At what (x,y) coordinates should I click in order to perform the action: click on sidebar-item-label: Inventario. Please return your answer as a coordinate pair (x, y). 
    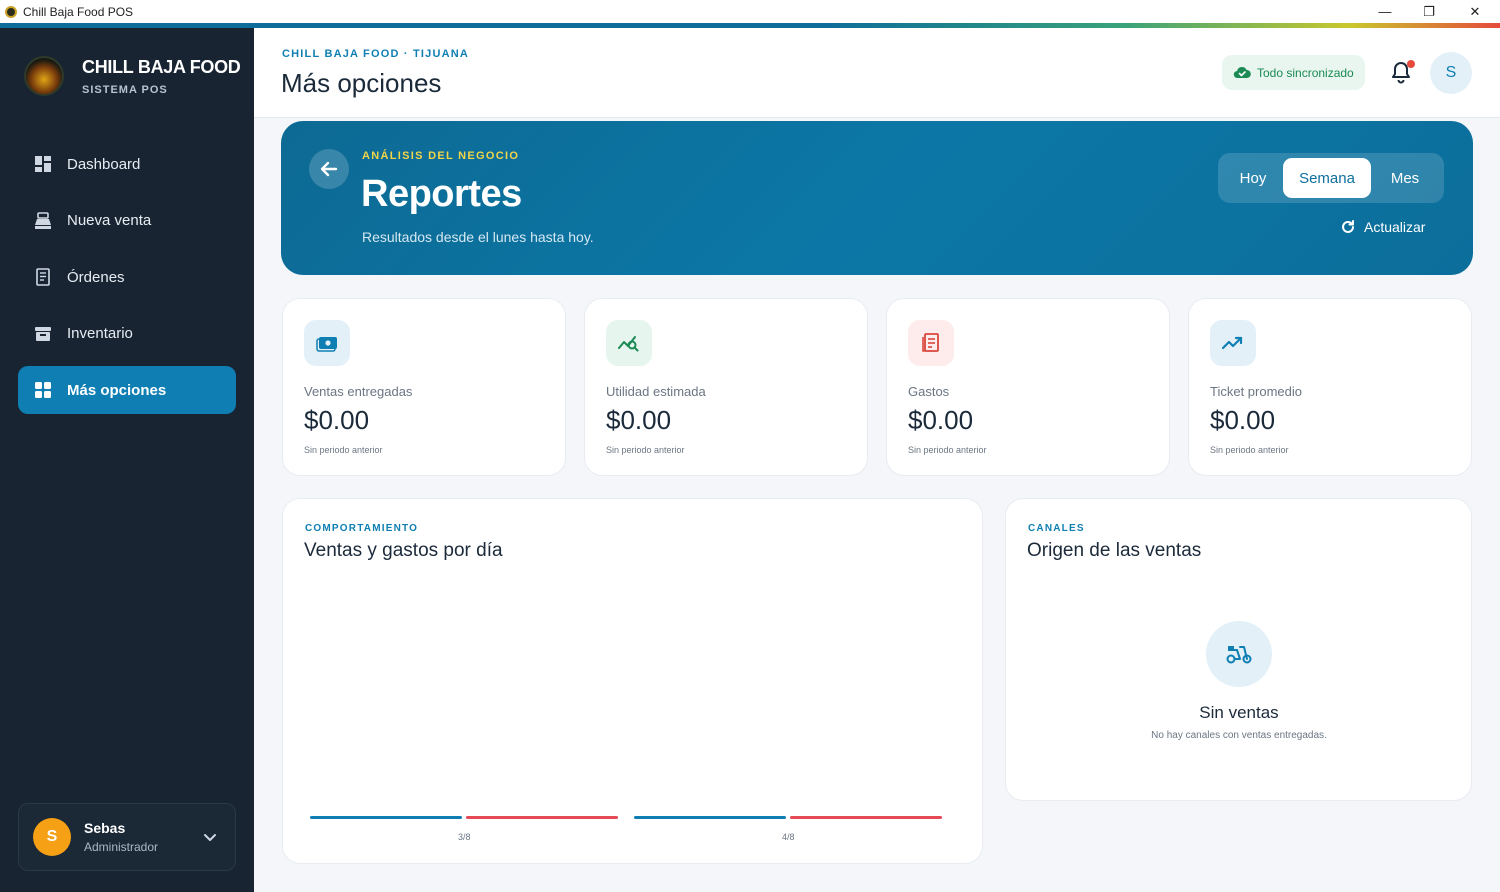
    Looking at the image, I should click on (100, 333).